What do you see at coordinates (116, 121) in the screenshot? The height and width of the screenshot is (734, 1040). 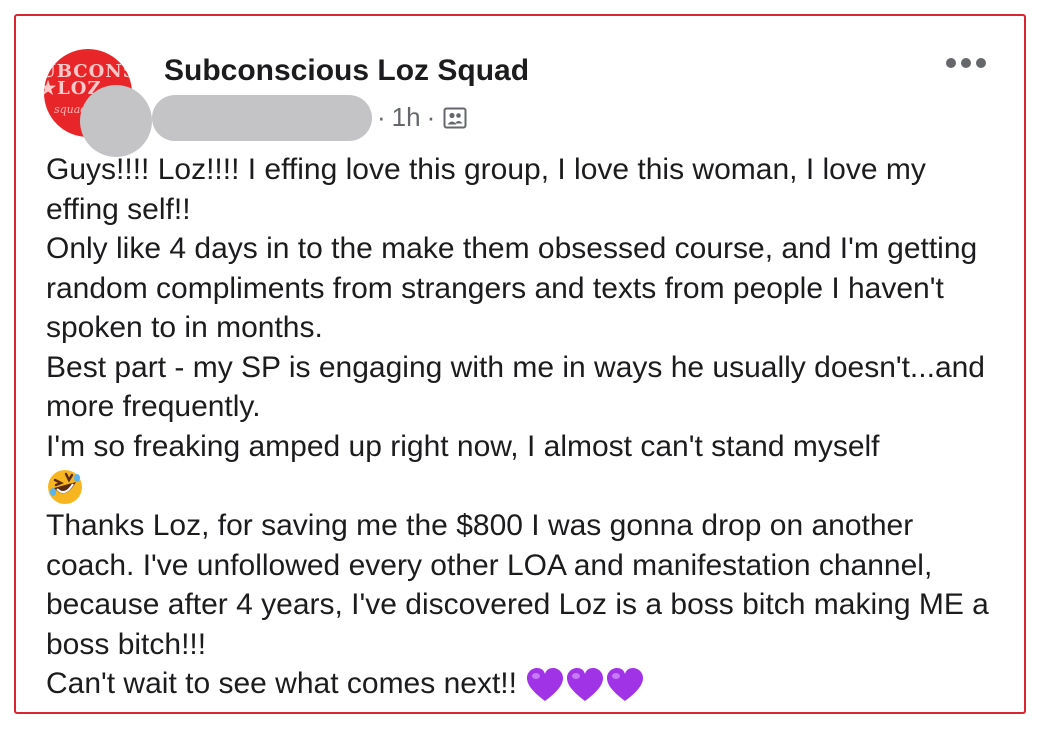 I see `redacted-user-avatar` at bounding box center [116, 121].